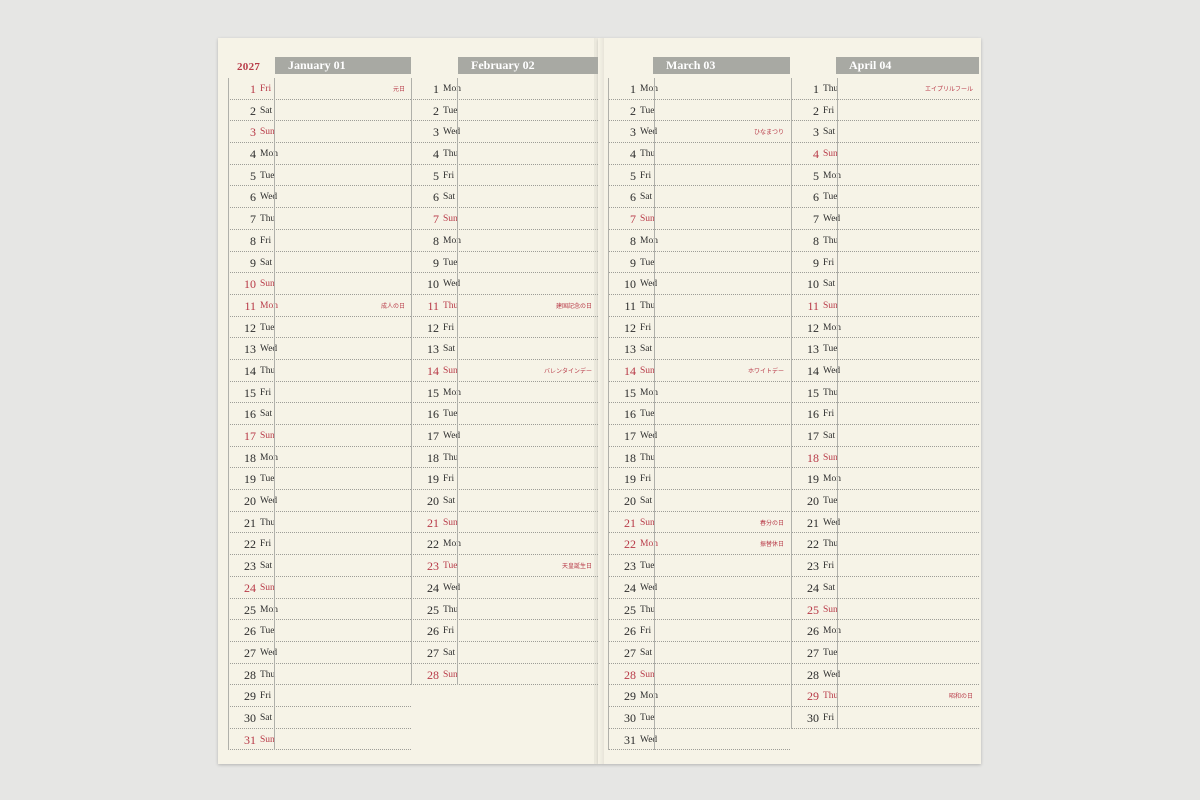 This screenshot has height=800, width=1200. What do you see at coordinates (319, 284) in the screenshot?
I see `day-row: 10 Sun` at bounding box center [319, 284].